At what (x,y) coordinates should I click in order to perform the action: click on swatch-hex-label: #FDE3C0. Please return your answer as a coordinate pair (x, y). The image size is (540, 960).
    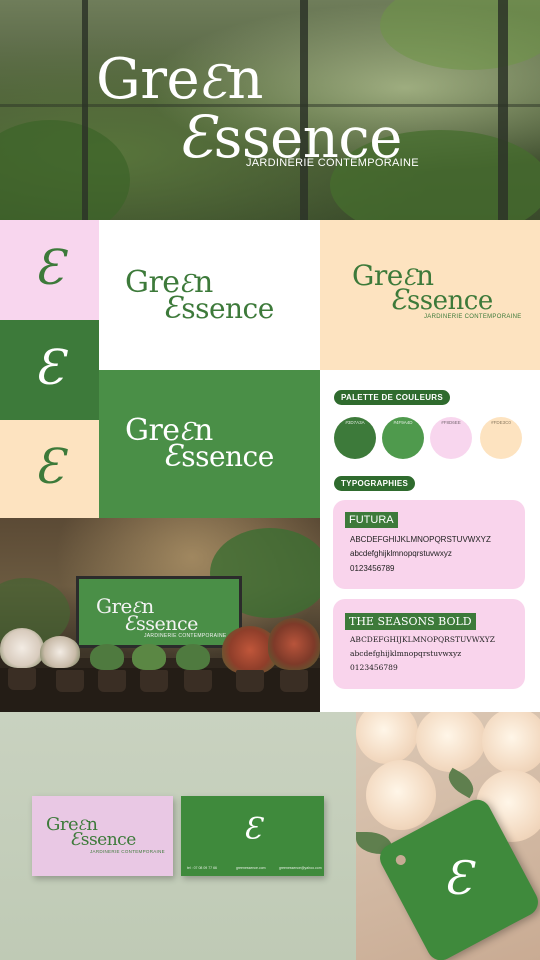
    Looking at the image, I should click on (501, 422).